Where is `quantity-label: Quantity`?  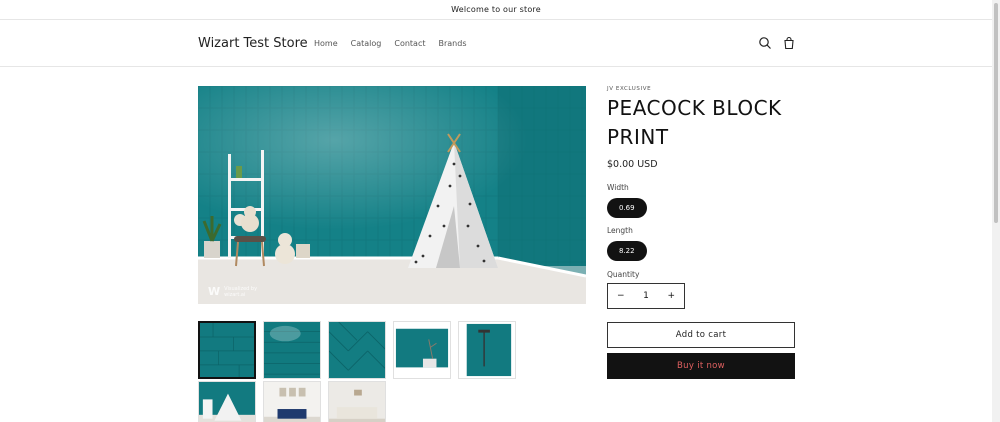
quantity-label: Quantity is located at coordinates (623, 274).